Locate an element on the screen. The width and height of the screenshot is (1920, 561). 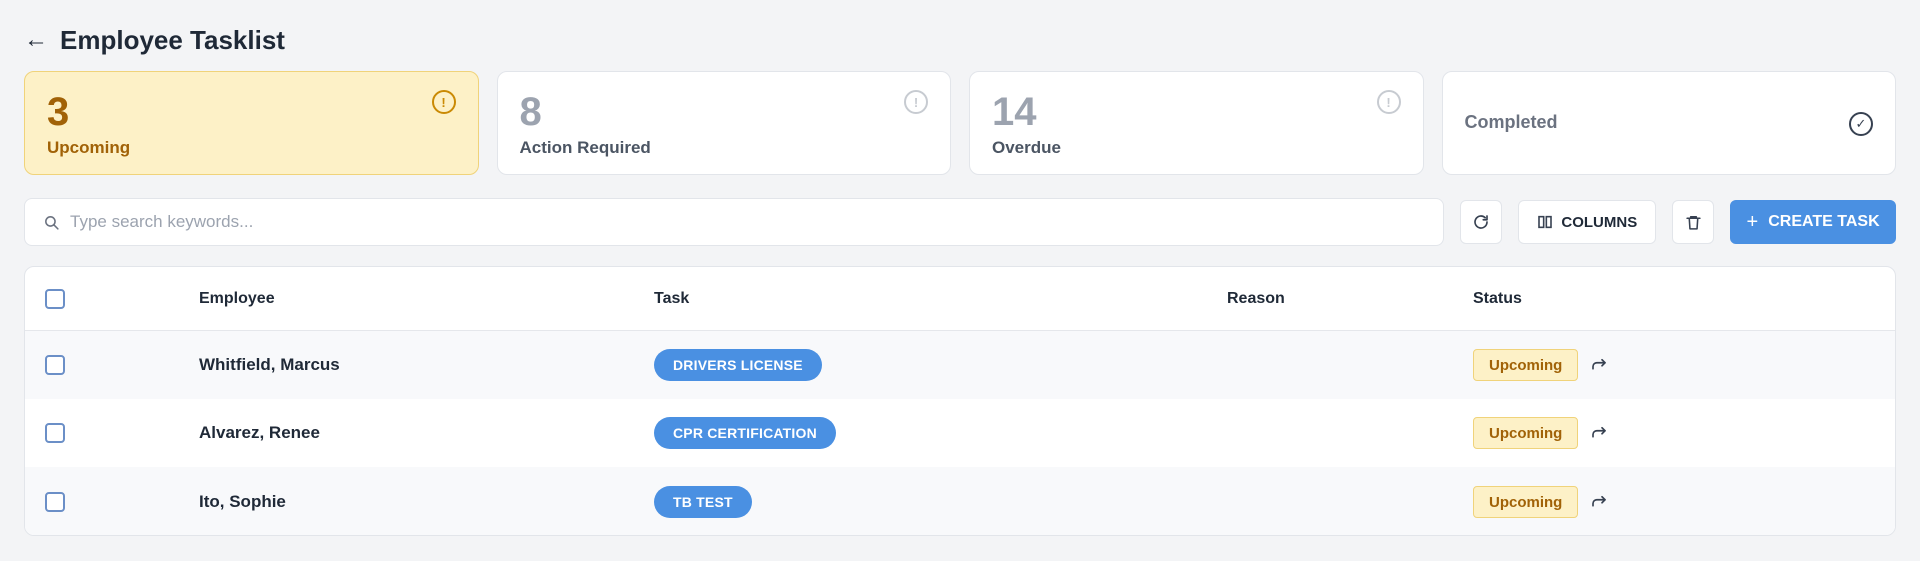
column-header-status: Status is located at coordinates (1497, 298).